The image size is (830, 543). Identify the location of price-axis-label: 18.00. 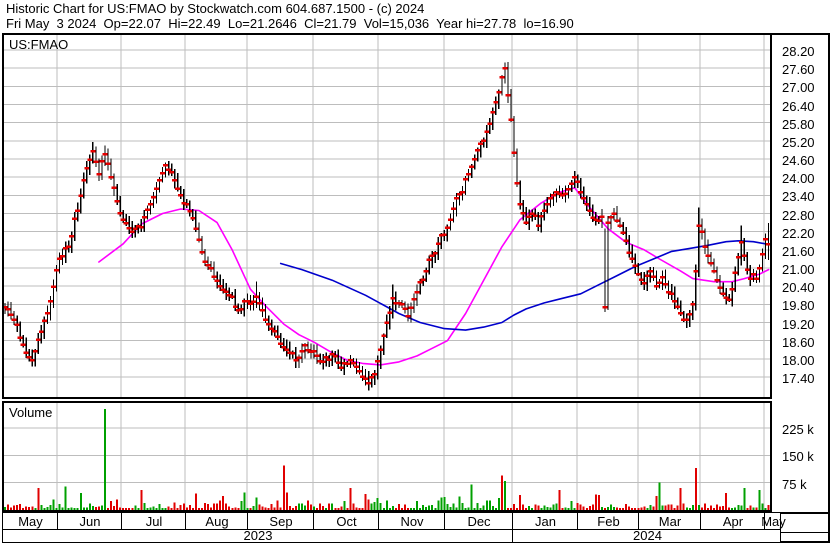
(798, 360).